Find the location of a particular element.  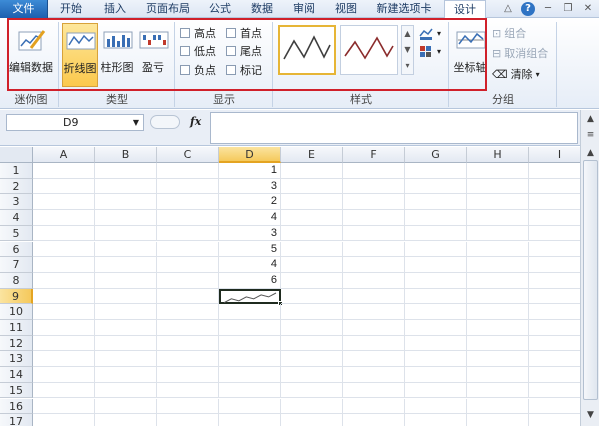

cell-f11 is located at coordinates (374, 328).